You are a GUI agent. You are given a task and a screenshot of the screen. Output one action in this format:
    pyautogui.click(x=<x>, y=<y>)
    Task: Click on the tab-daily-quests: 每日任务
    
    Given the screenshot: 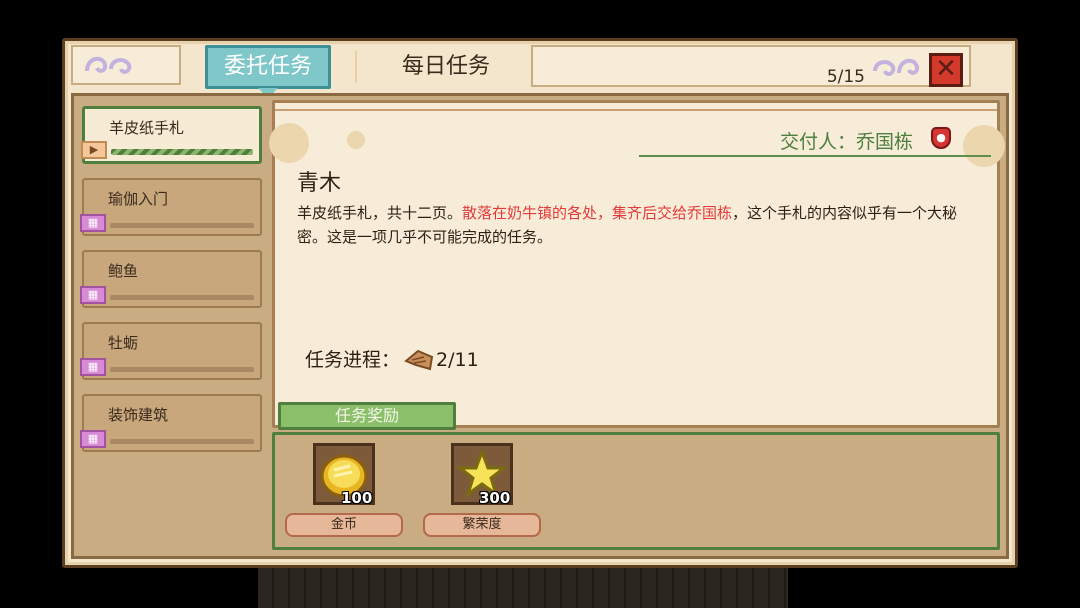 What is the action you would take?
    pyautogui.click(x=446, y=67)
    